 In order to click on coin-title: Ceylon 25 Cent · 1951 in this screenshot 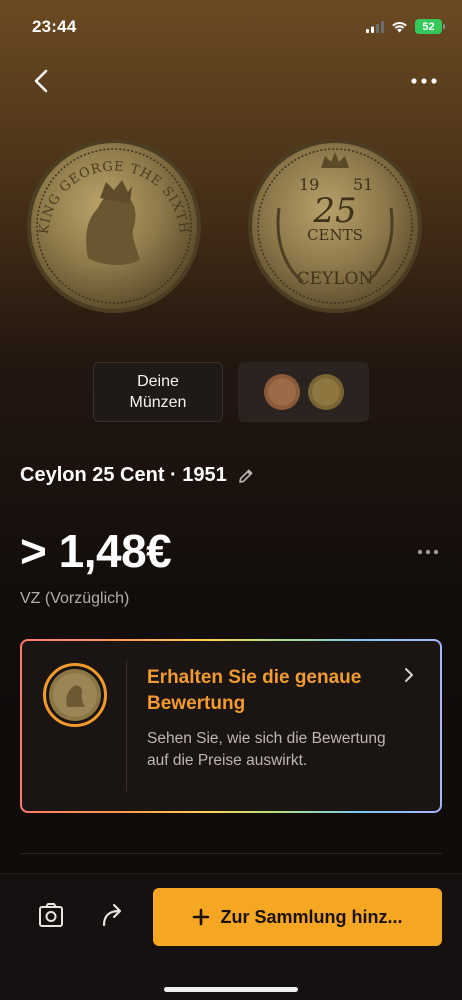, I will do `click(123, 475)`.